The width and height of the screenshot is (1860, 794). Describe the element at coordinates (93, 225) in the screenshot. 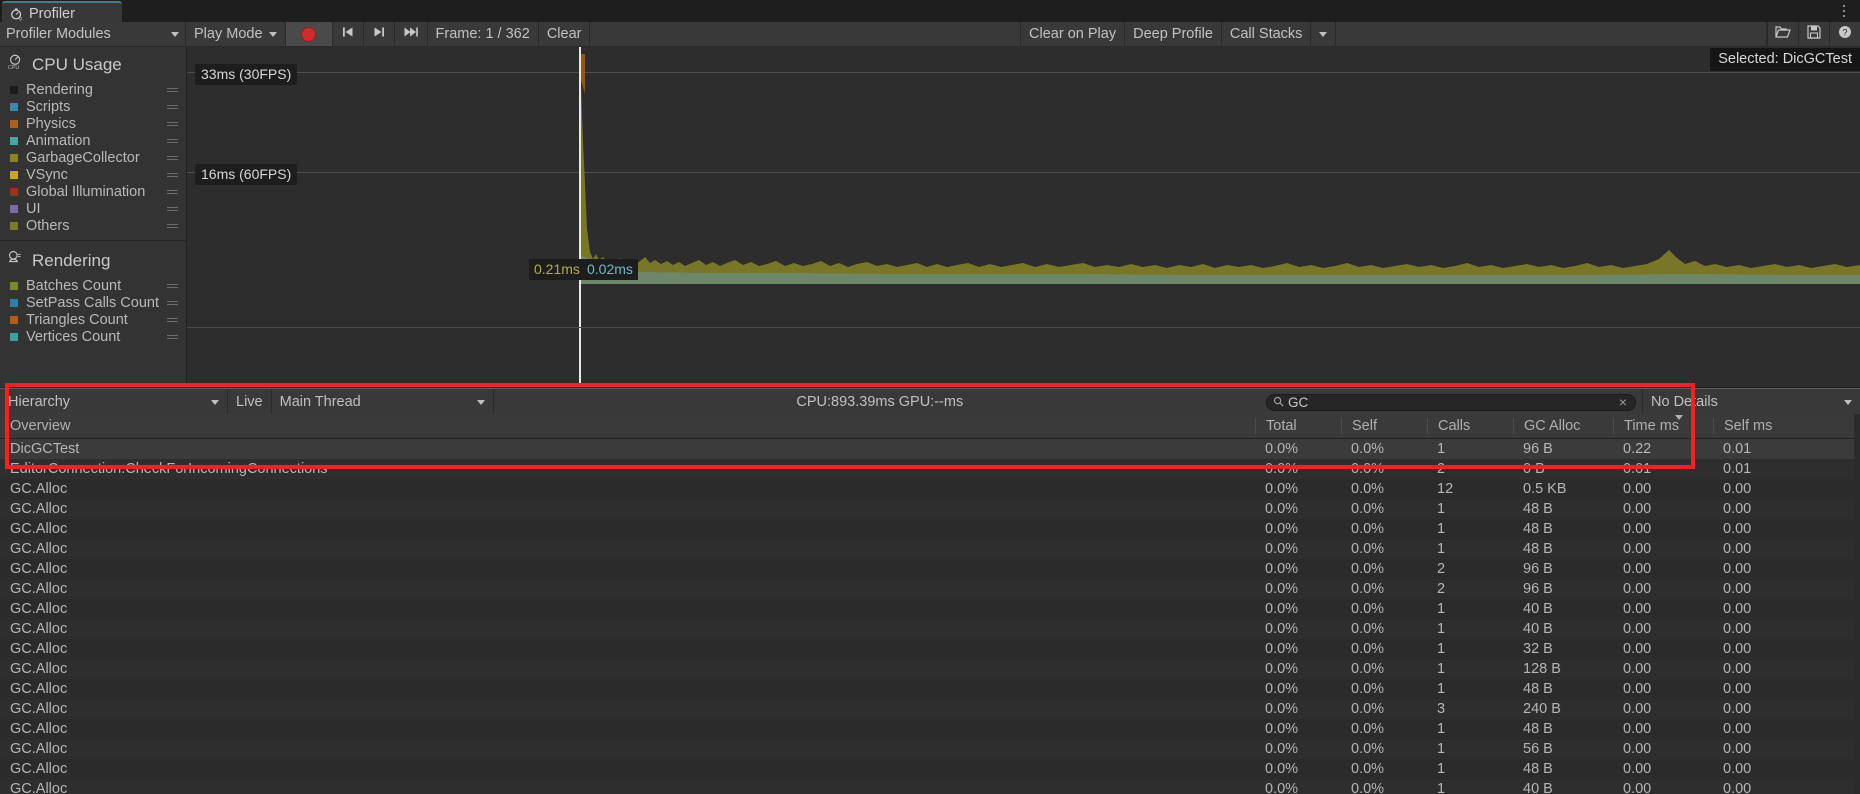

I see `module-item-others: Others` at that location.